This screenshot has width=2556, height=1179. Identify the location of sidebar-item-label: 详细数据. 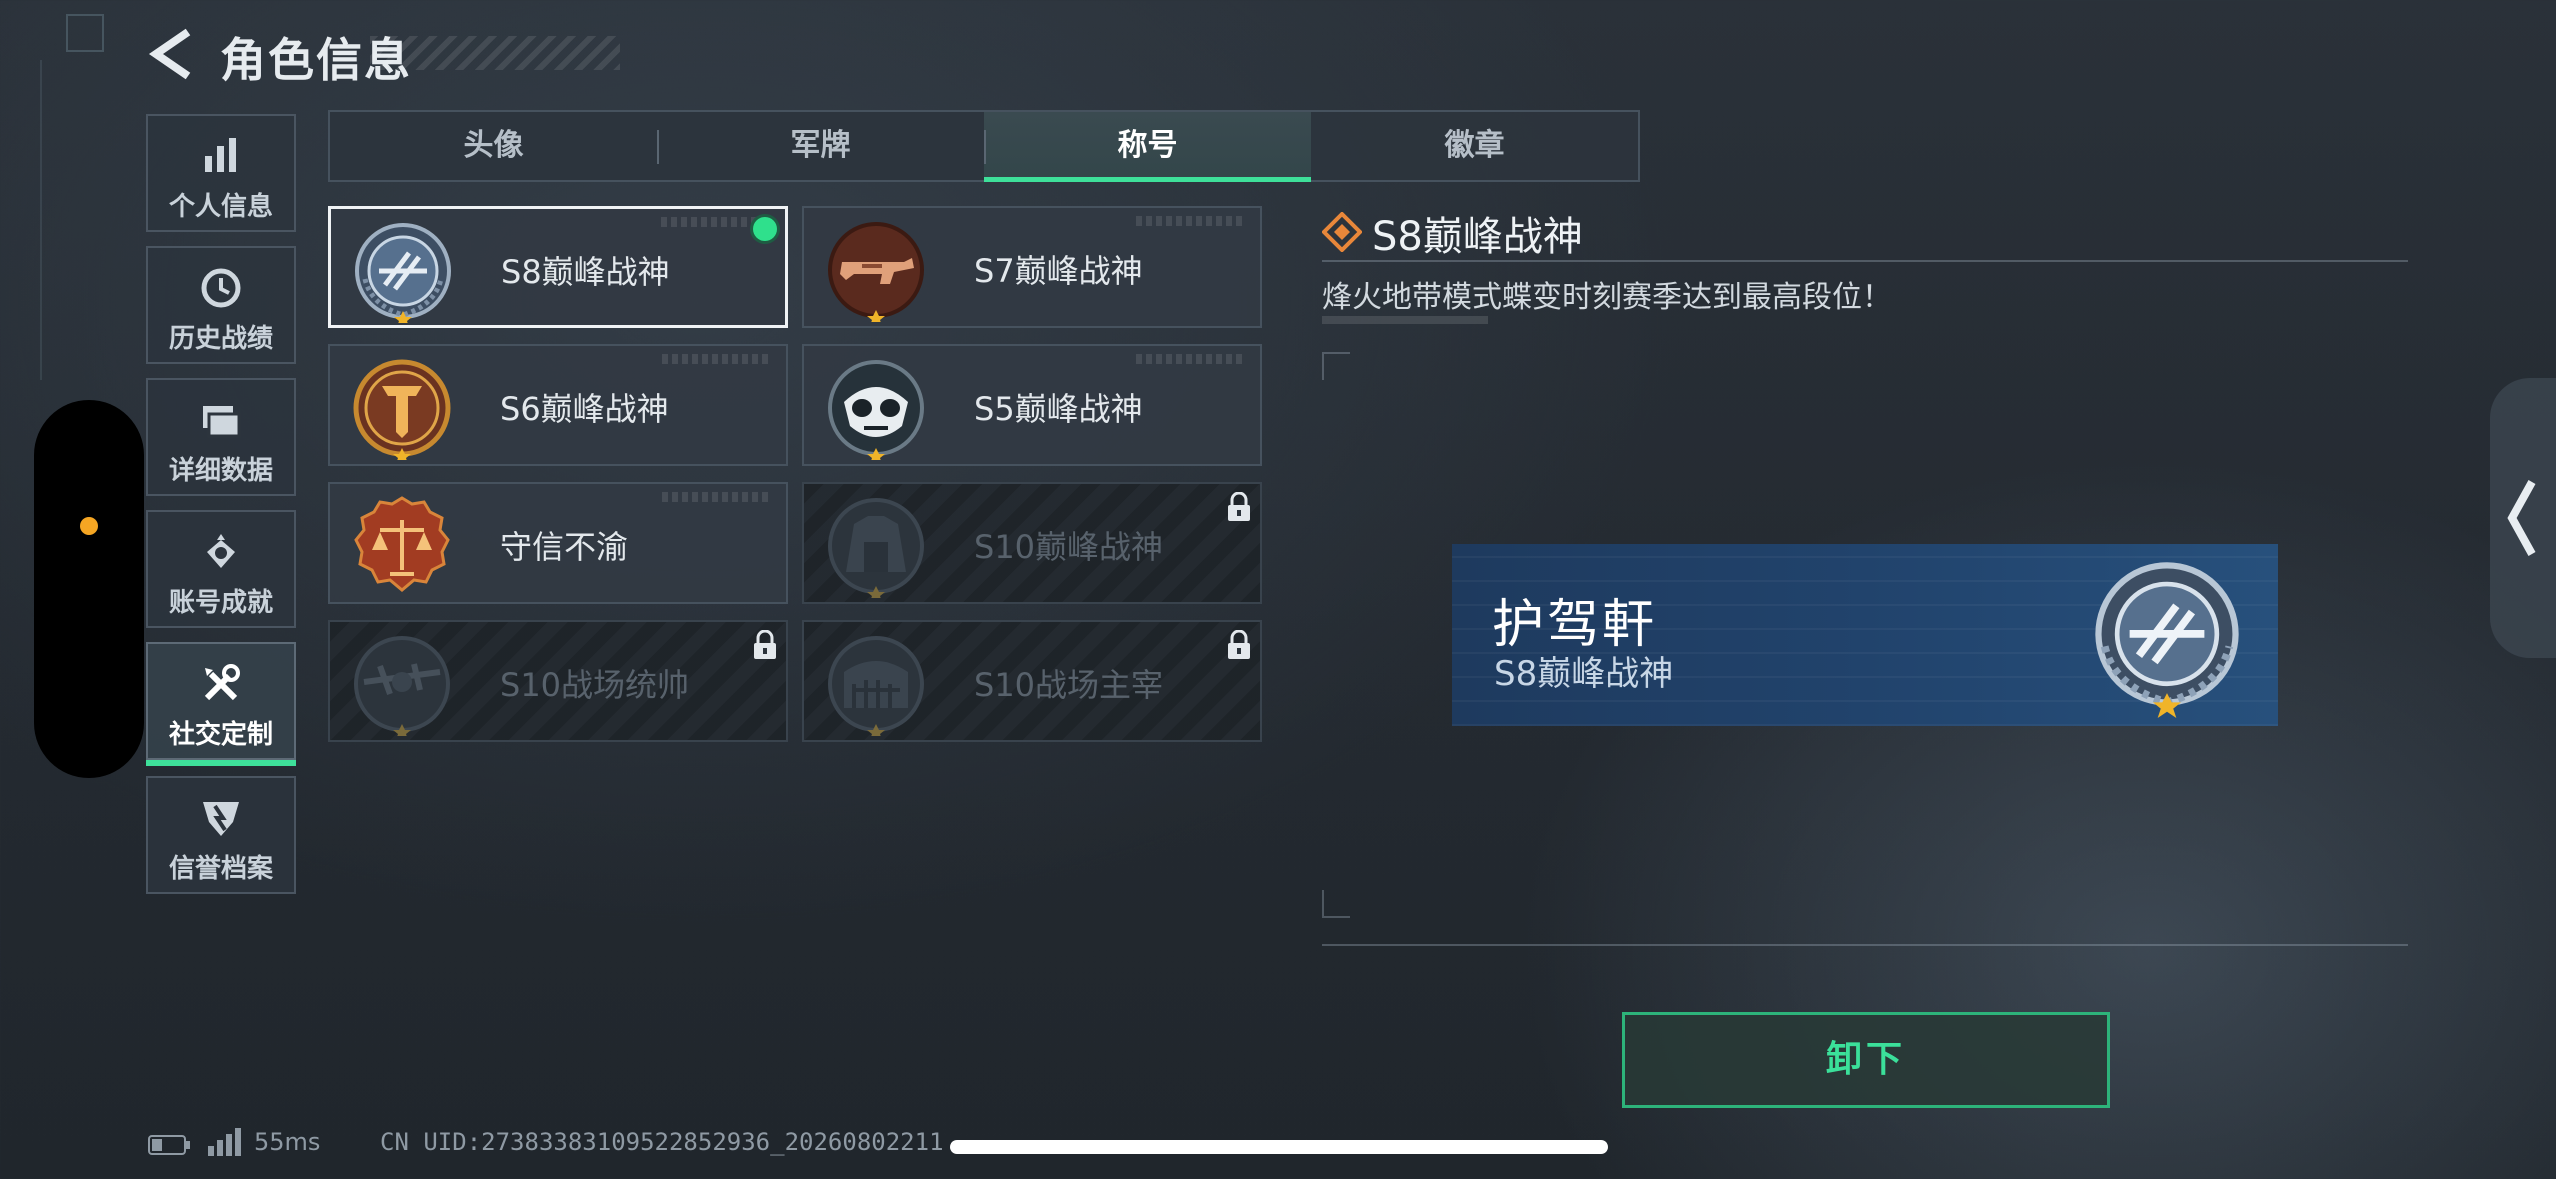
(220, 471).